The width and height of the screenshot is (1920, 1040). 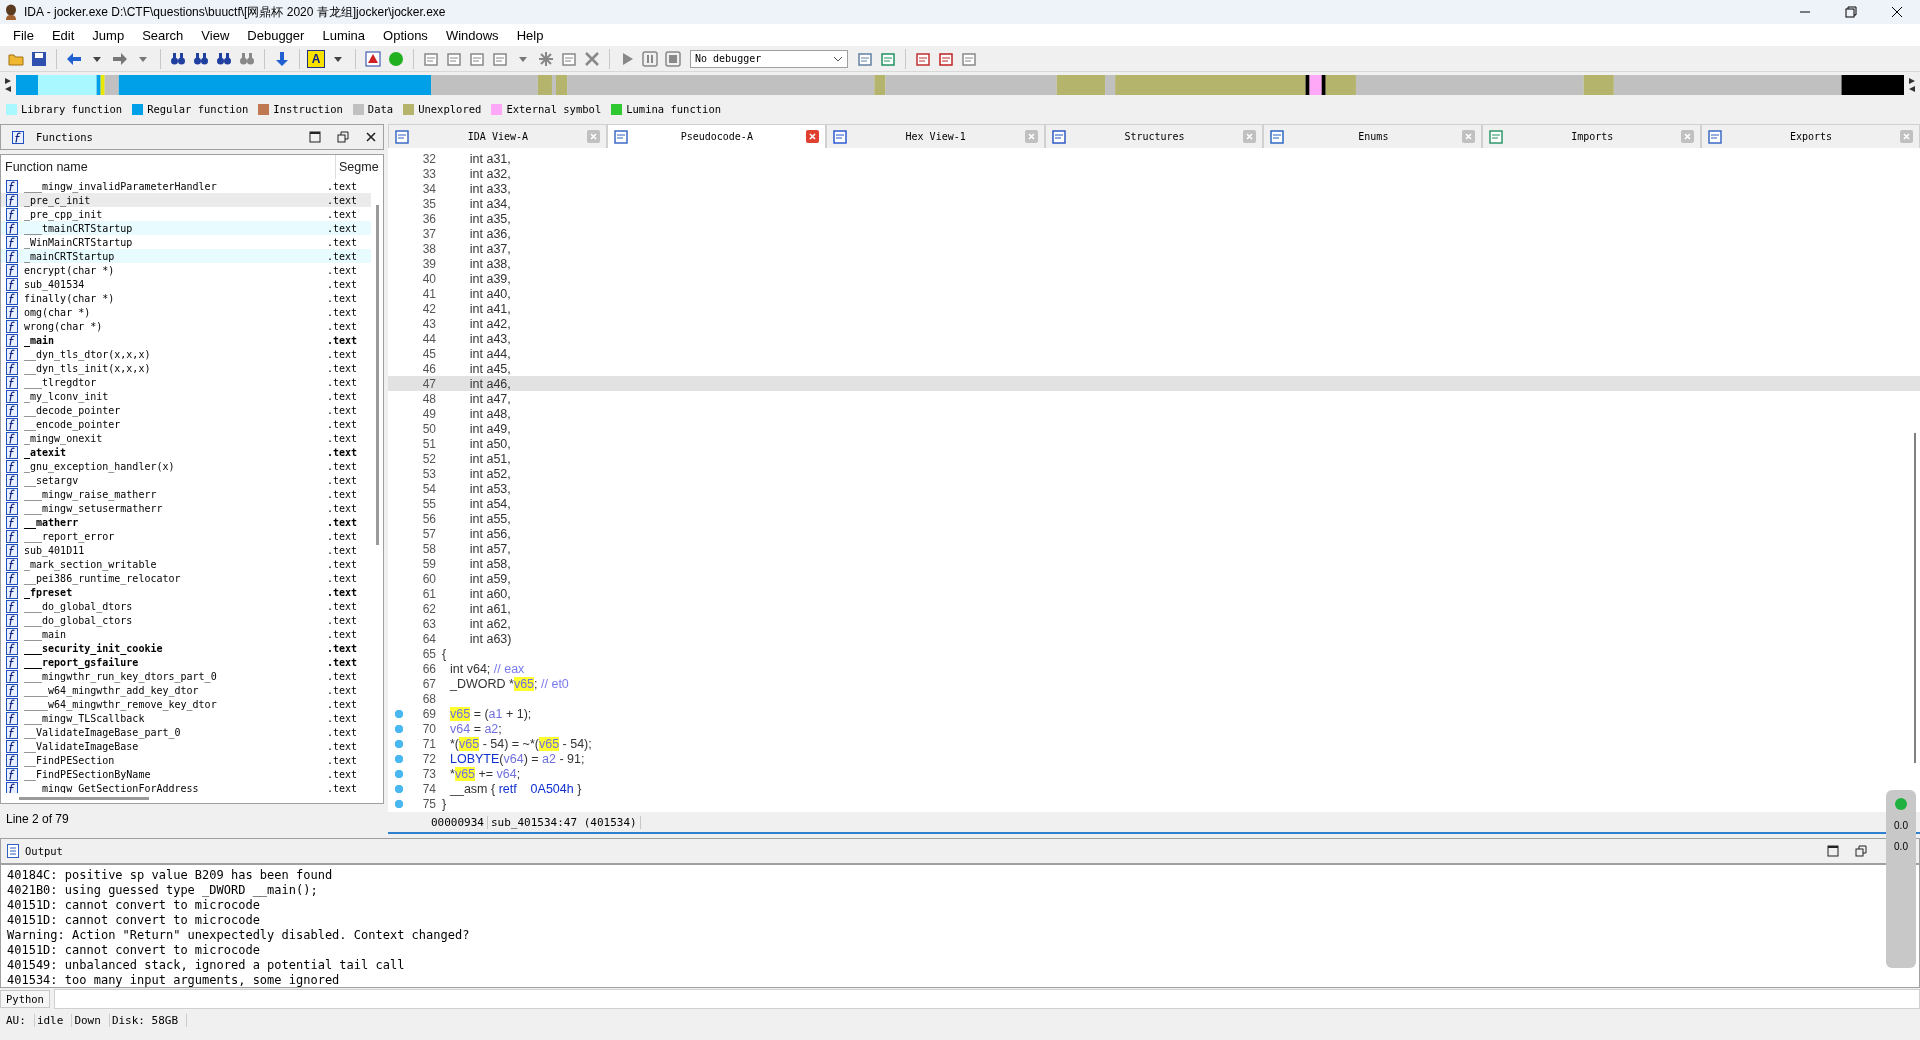 I want to click on function-row: ___mingw_raise_matherr .text, so click(x=186, y=494).